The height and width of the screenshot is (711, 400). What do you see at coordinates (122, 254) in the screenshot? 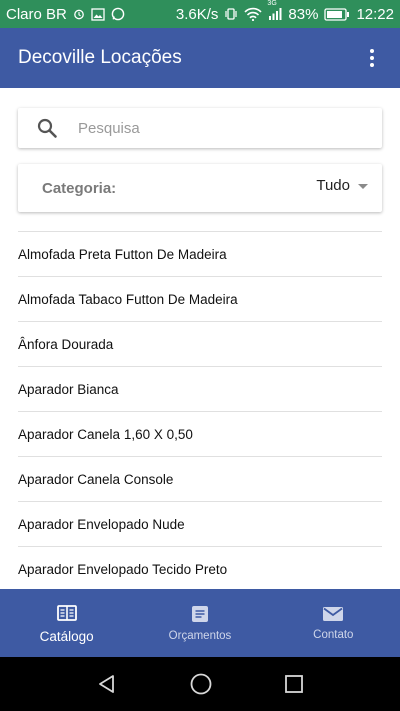
I see `product-name: Almofada Preta Futton De Madeira` at bounding box center [122, 254].